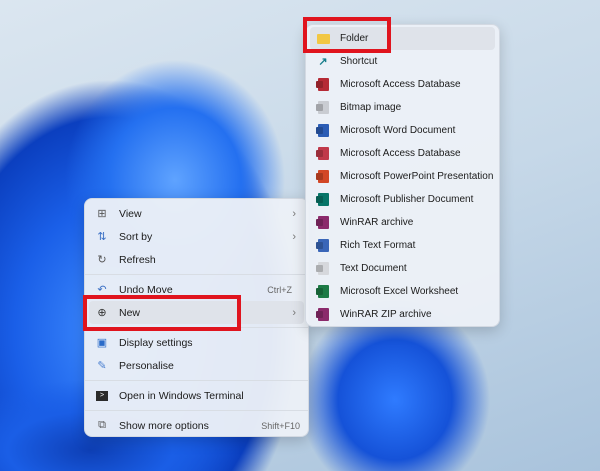 The width and height of the screenshot is (600, 471). I want to click on bitmap-icon, so click(323, 108).